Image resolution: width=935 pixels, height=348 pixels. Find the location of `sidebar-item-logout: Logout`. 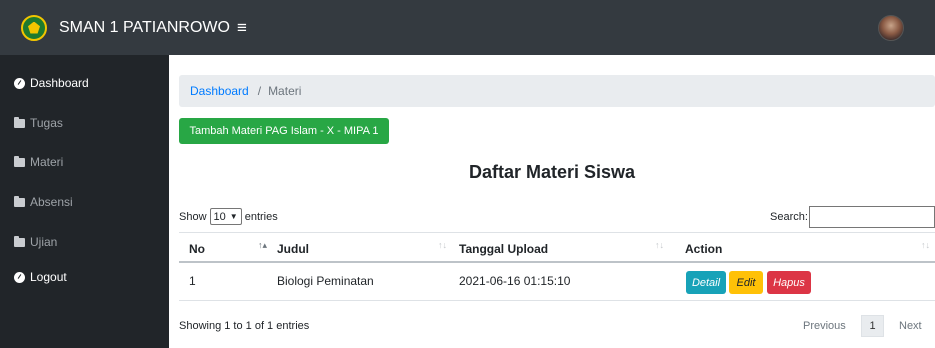

sidebar-item-logout: Logout is located at coordinates (40, 277).